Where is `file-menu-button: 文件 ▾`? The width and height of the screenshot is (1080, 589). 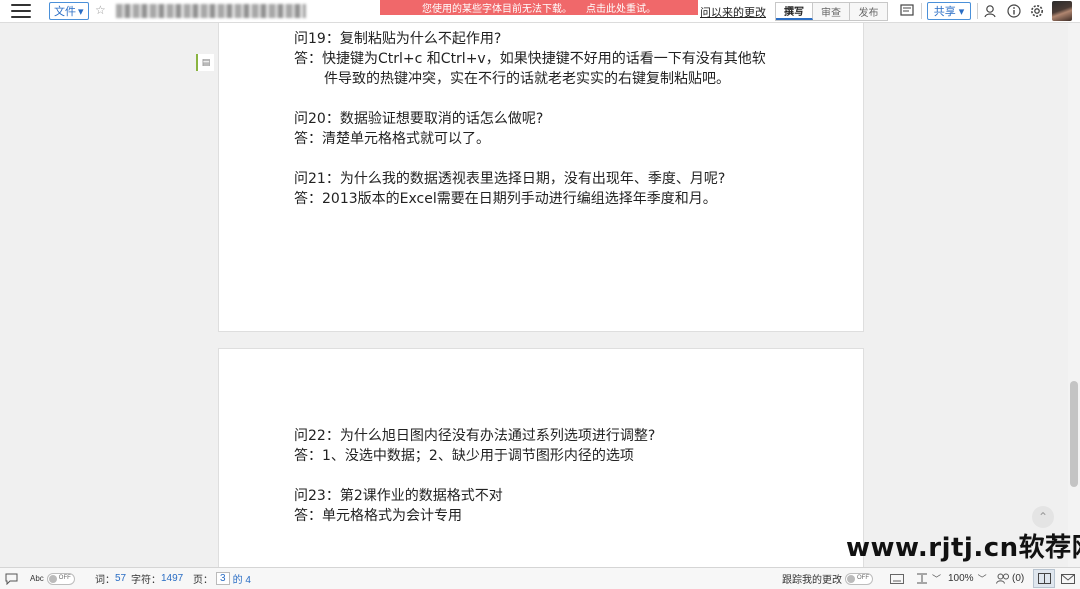
file-menu-button: 文件 ▾ is located at coordinates (69, 11).